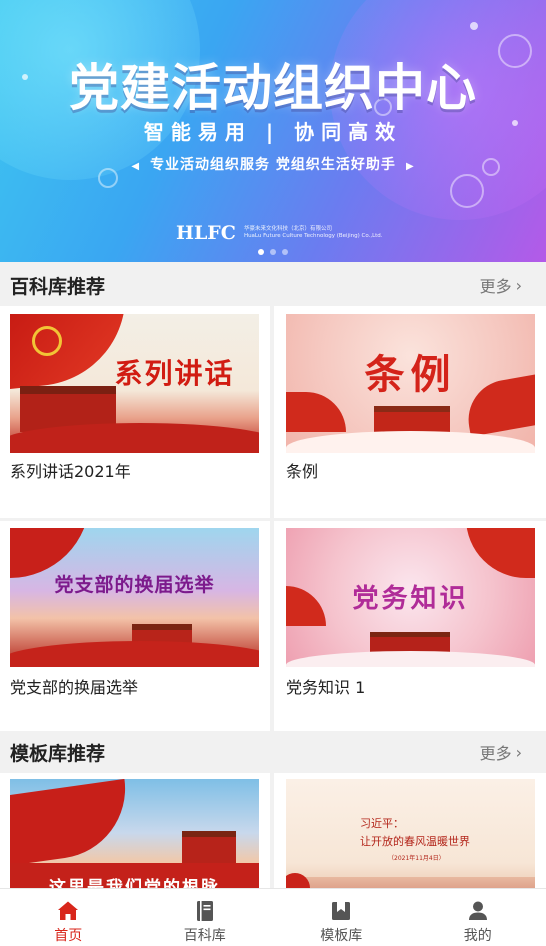 The height and width of the screenshot is (946, 546). I want to click on section-header-templates: 模板库推荐 更多 ›, so click(273, 752).